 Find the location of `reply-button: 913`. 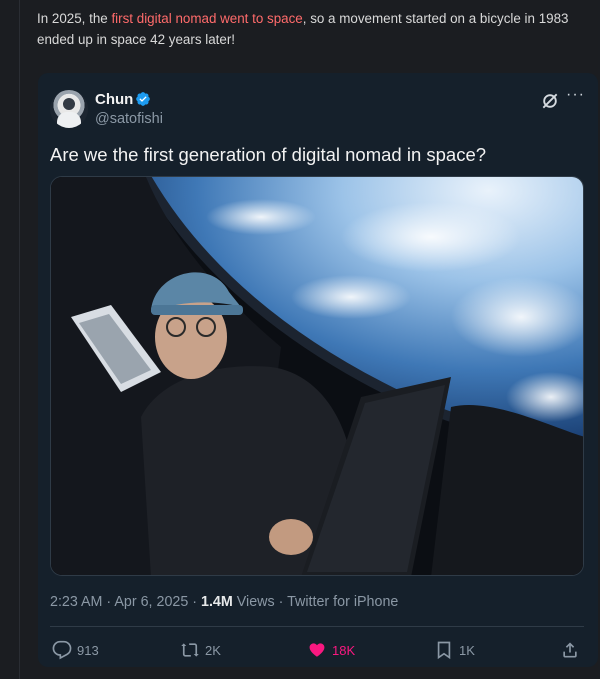

reply-button: 913 is located at coordinates (75, 650).